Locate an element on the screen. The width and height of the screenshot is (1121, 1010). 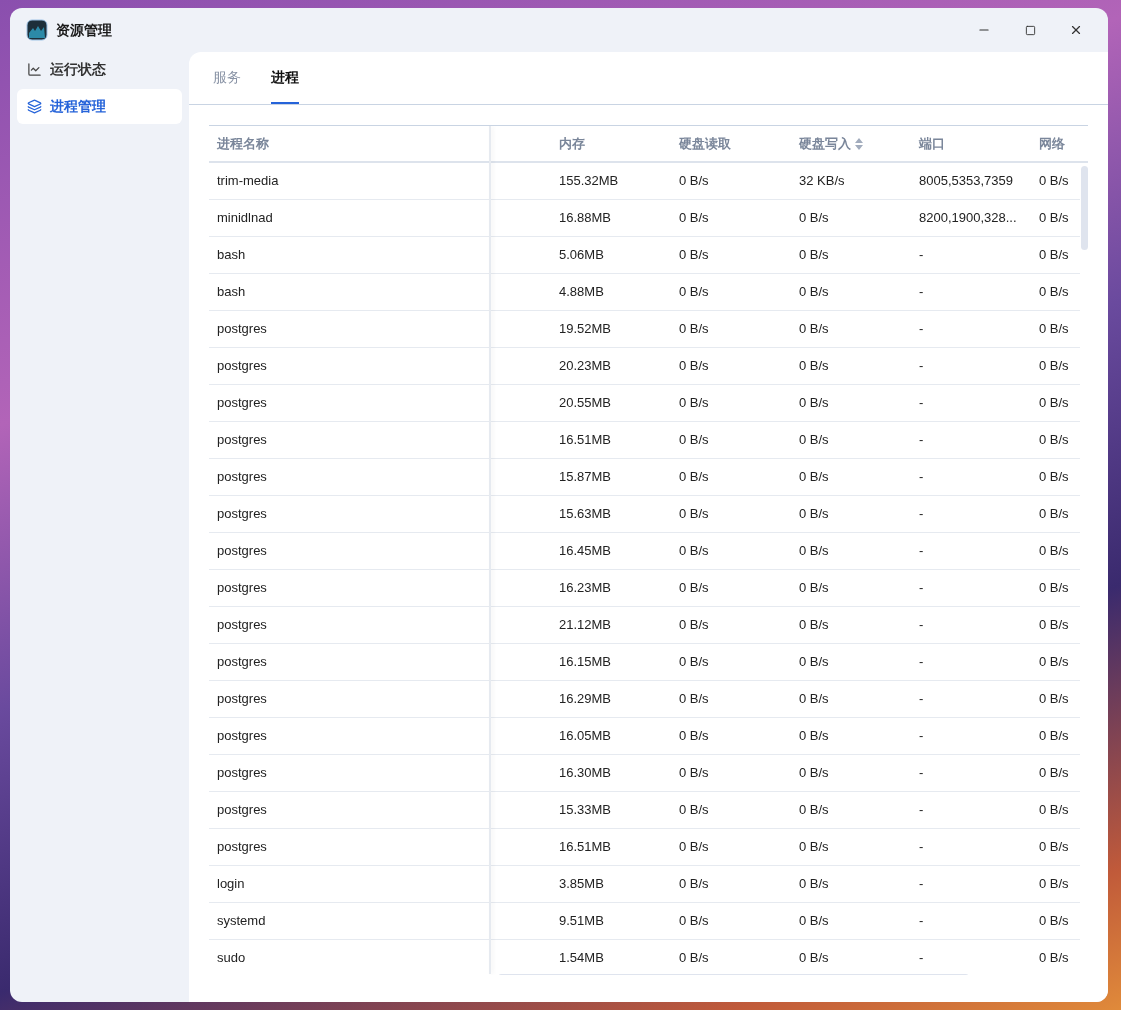
table-cell-text: 4.88MB is located at coordinates (581, 292).